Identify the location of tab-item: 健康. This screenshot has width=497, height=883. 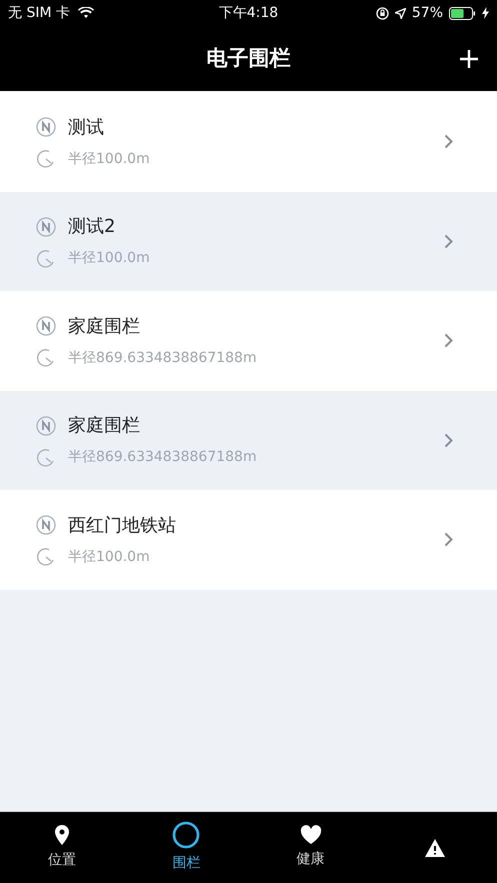
(310, 847).